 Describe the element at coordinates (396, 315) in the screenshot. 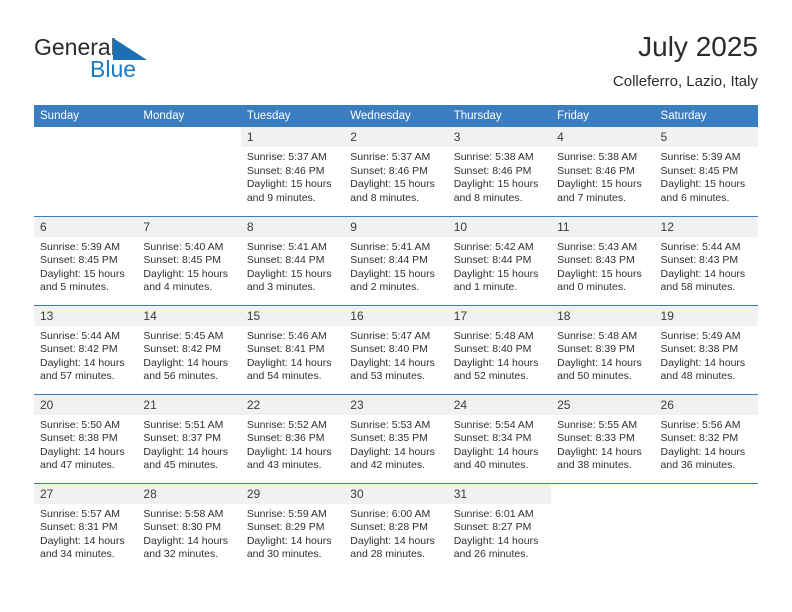

I see `day-number: 16` at that location.